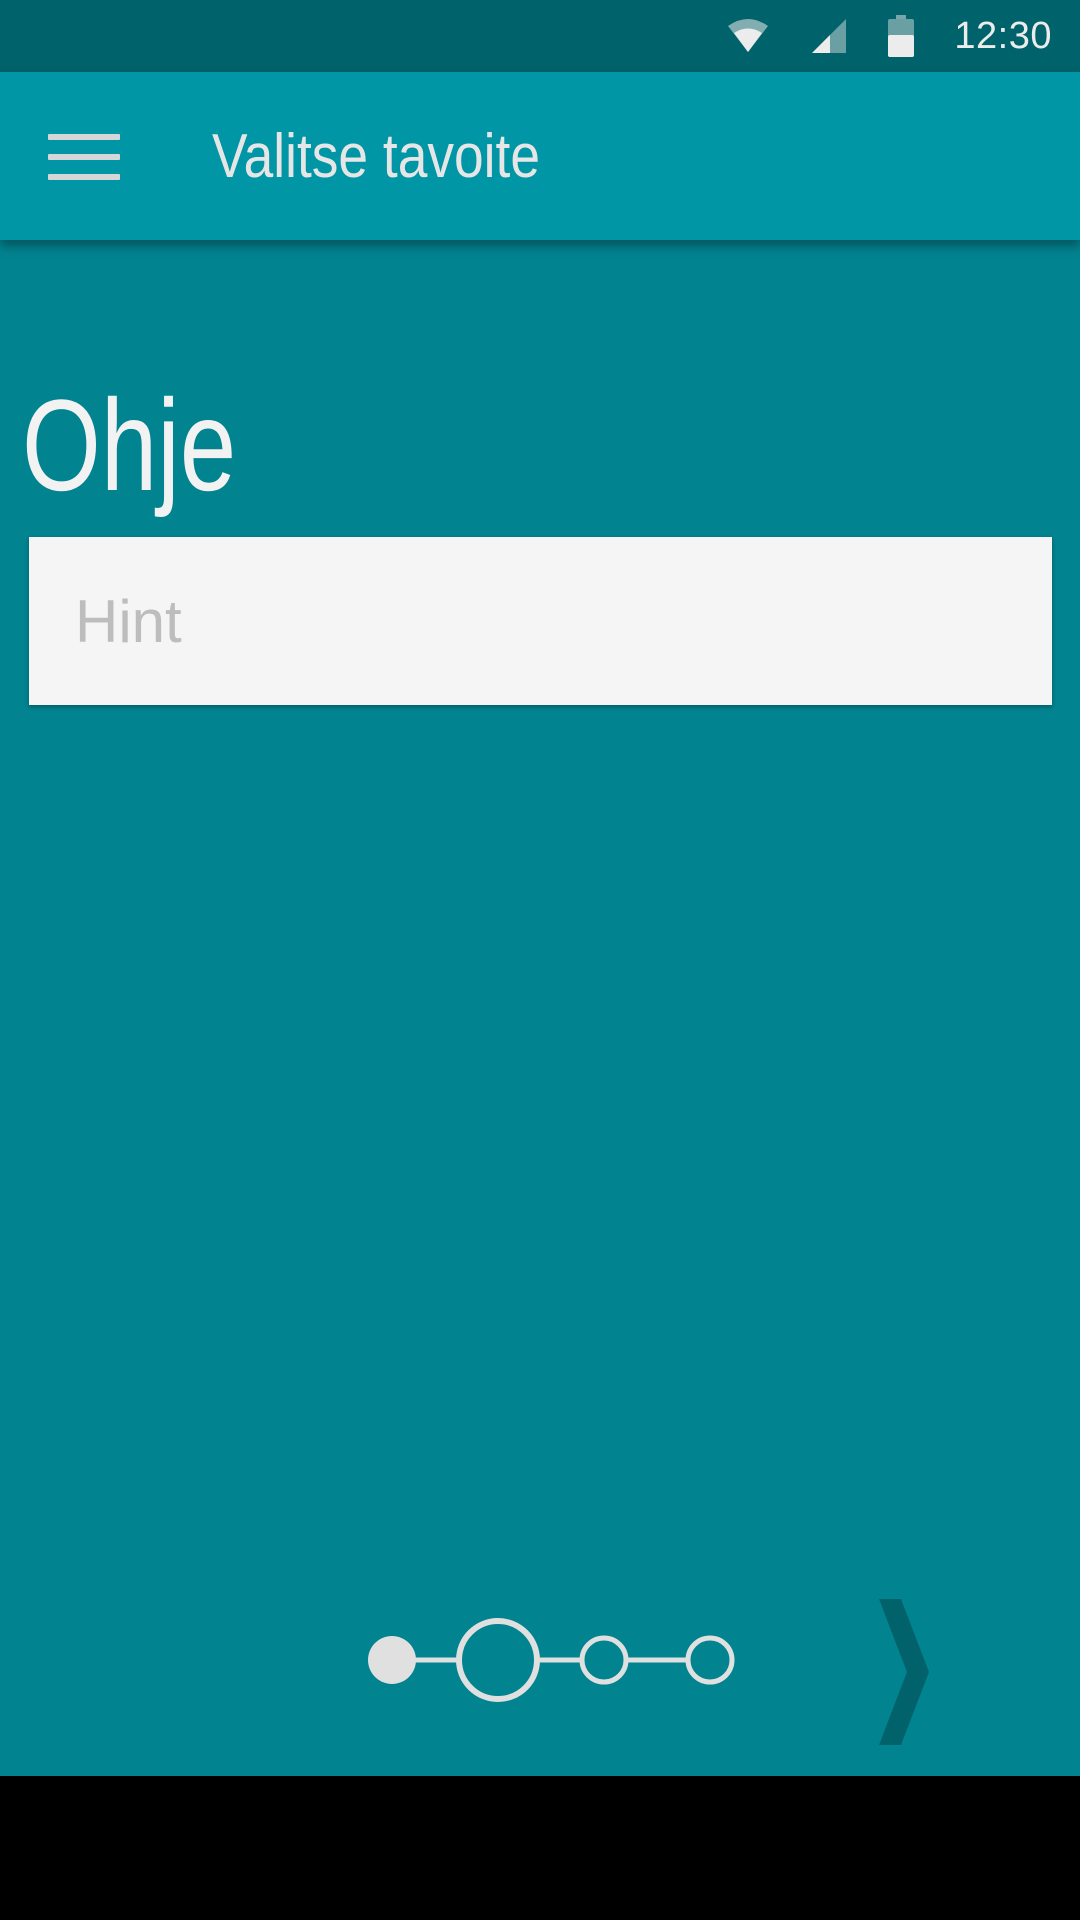  What do you see at coordinates (540, 621) in the screenshot?
I see `hint-input` at bounding box center [540, 621].